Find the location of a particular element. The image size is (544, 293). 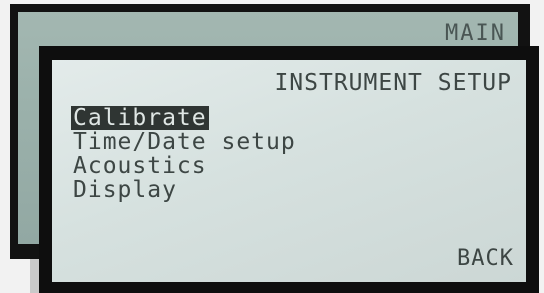

back-softkey-label: BACK is located at coordinates (485, 259).